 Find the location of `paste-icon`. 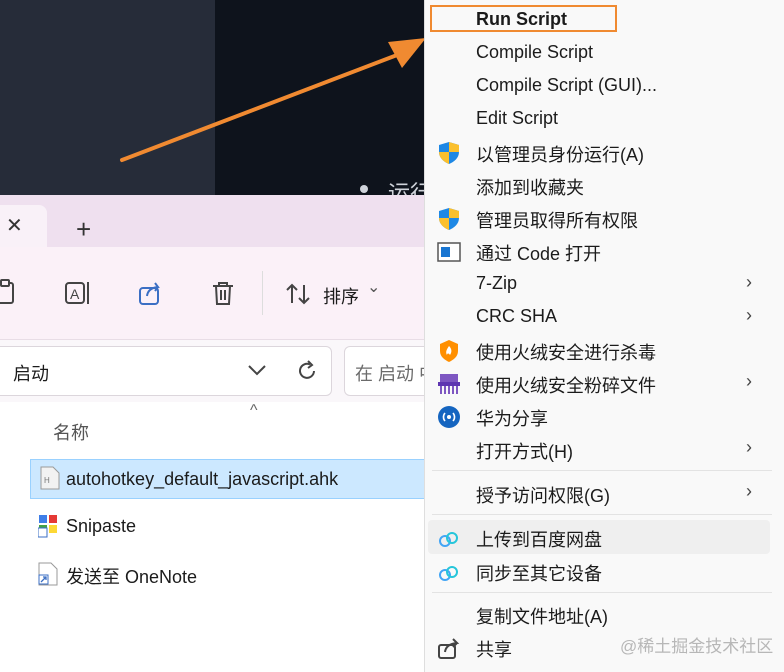

paste-icon is located at coordinates (10, 293).